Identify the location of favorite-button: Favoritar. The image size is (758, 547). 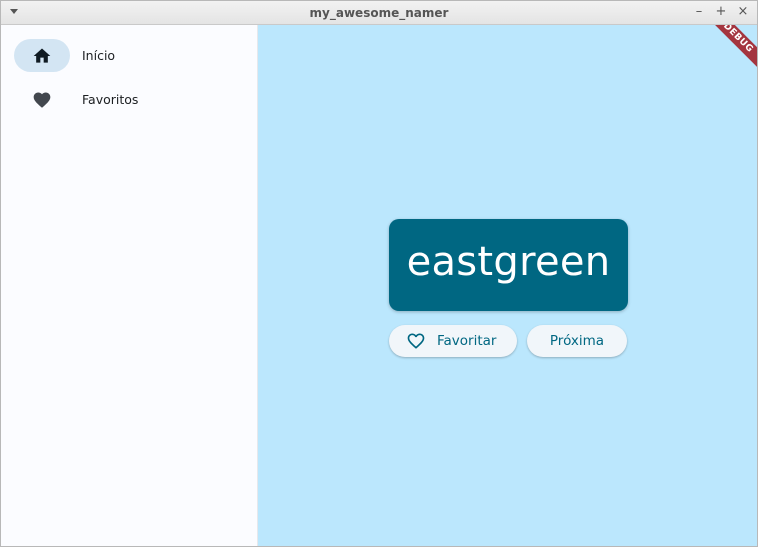
(453, 341).